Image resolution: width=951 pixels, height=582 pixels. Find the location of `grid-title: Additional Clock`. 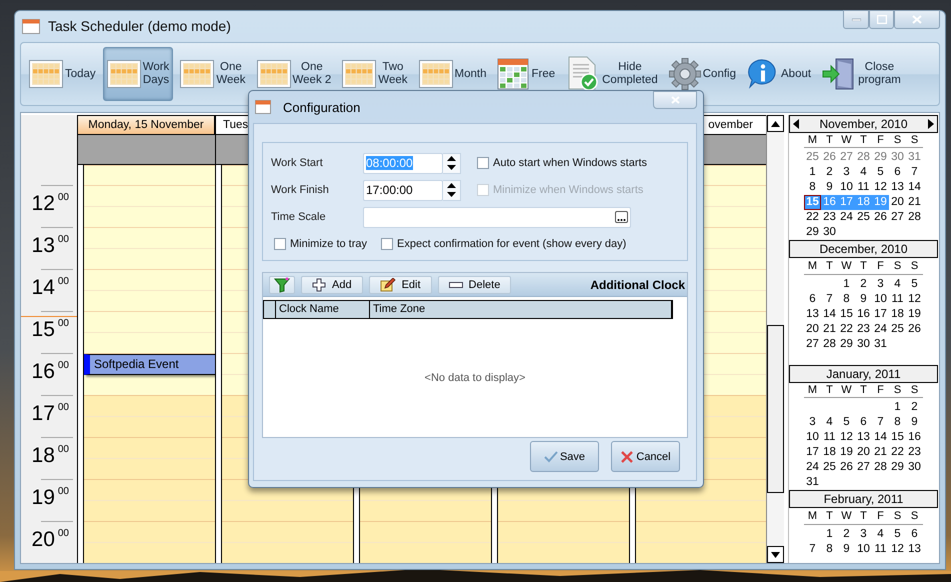

grid-title: Additional Clock is located at coordinates (637, 285).